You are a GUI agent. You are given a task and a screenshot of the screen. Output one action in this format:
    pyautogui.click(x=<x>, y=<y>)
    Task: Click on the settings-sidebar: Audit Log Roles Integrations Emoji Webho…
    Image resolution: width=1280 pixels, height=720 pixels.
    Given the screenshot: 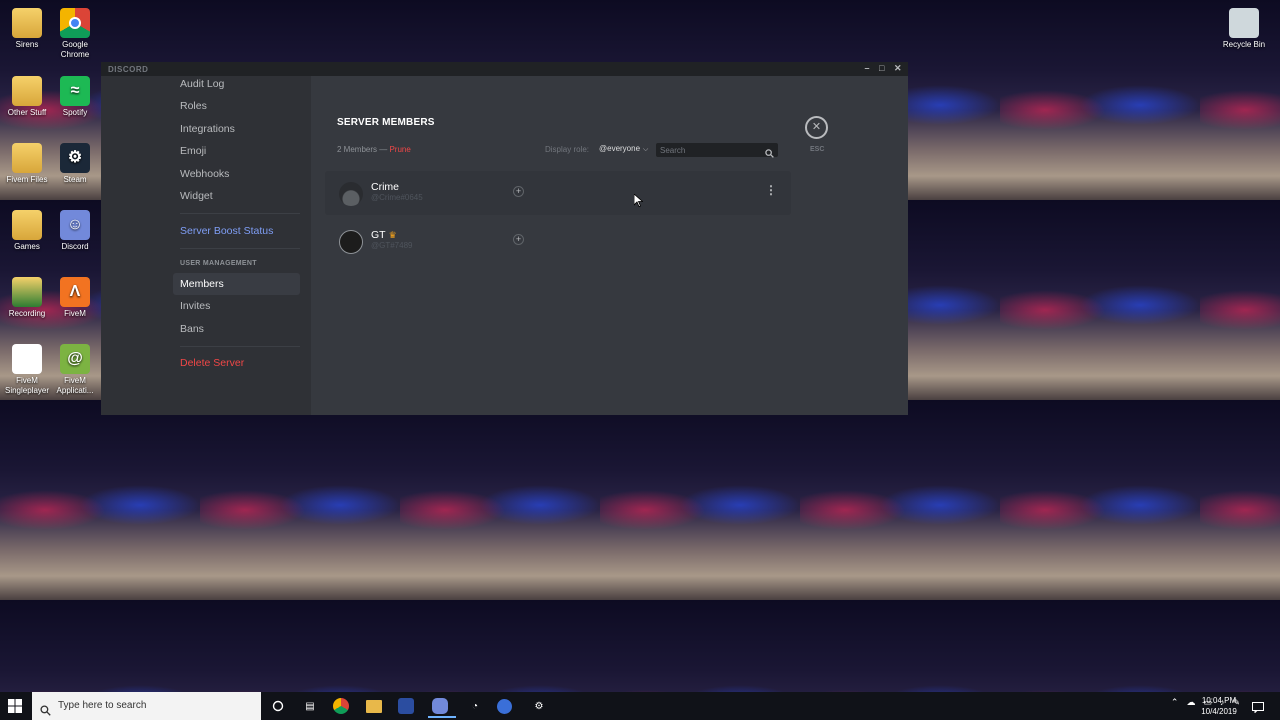 What is the action you would take?
    pyautogui.click(x=206, y=245)
    